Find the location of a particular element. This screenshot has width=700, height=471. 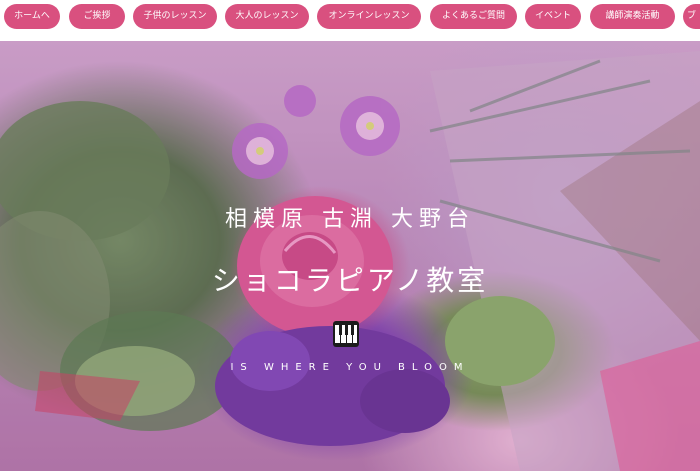

tagline: IS WHERE YOU BLOOM is located at coordinates (350, 367).